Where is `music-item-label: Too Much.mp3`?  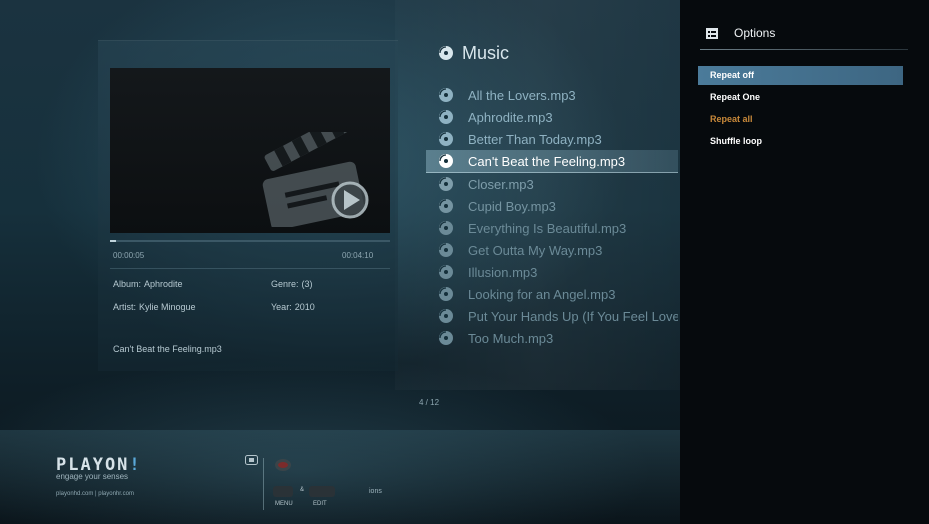 music-item-label: Too Much.mp3 is located at coordinates (511, 338).